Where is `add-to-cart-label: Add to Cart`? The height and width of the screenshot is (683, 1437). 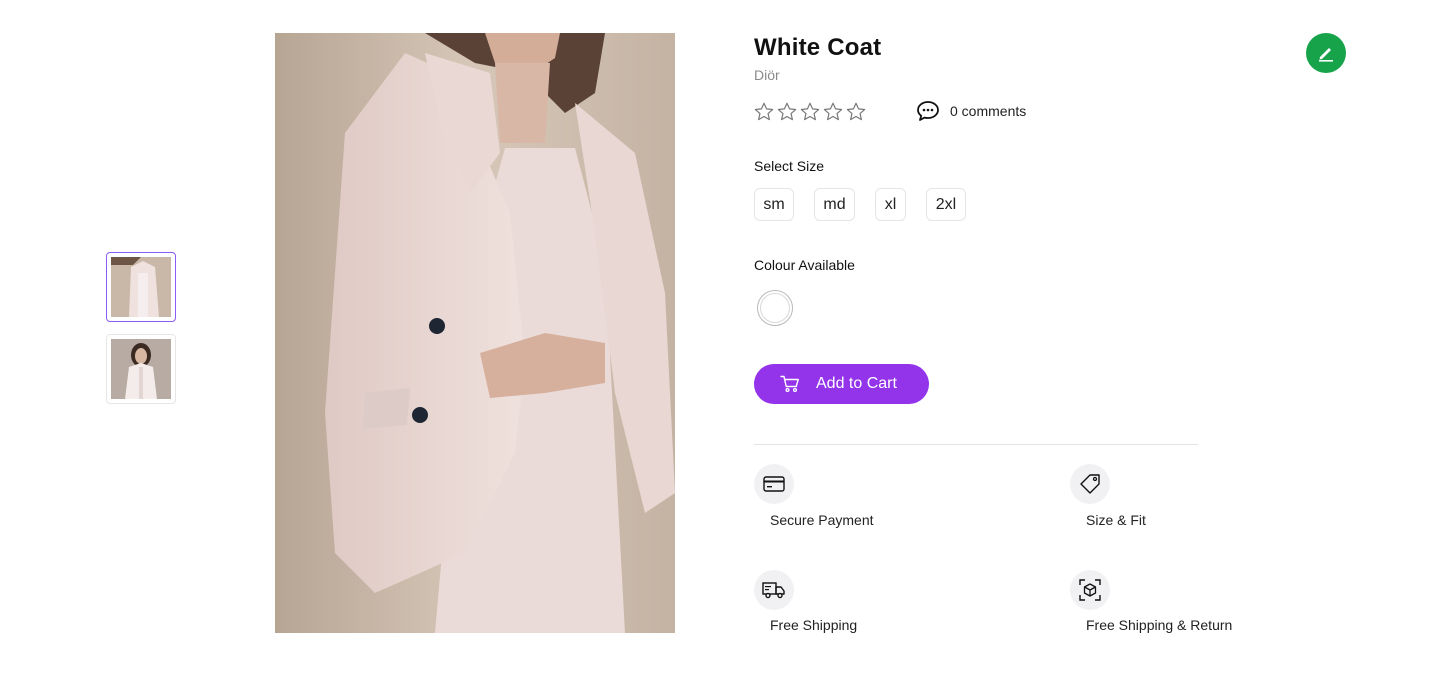
add-to-cart-label: Add to Cart is located at coordinates (856, 383).